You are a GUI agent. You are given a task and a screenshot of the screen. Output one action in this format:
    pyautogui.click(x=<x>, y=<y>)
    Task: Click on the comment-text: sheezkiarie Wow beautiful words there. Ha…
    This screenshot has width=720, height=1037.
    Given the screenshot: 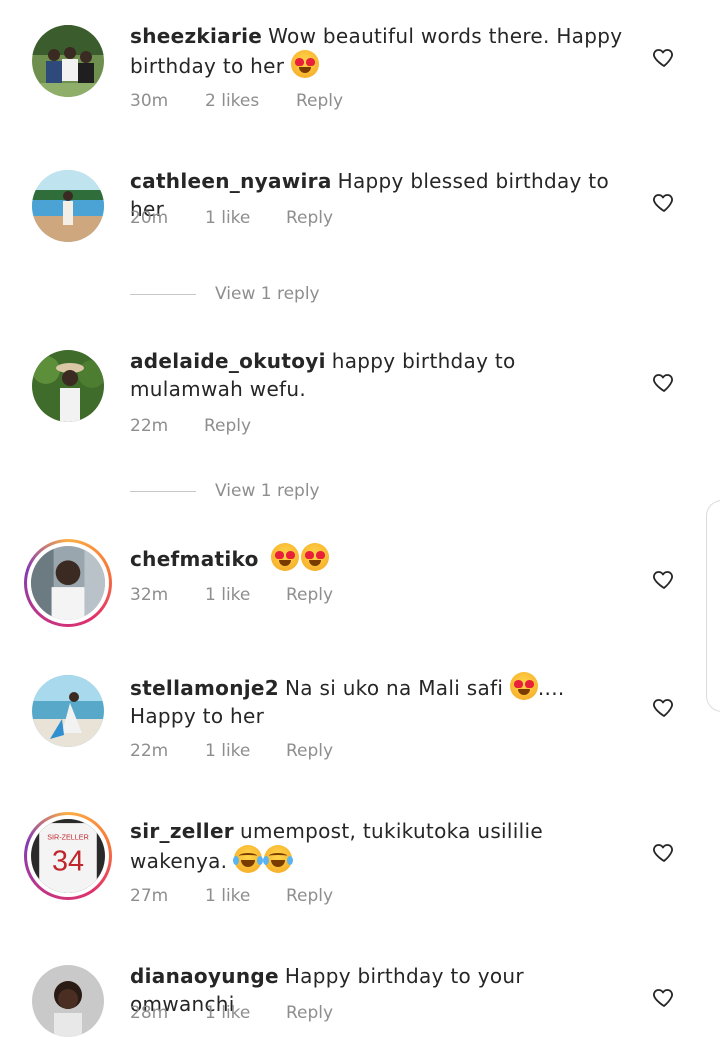 What is the action you would take?
    pyautogui.click(x=380, y=51)
    